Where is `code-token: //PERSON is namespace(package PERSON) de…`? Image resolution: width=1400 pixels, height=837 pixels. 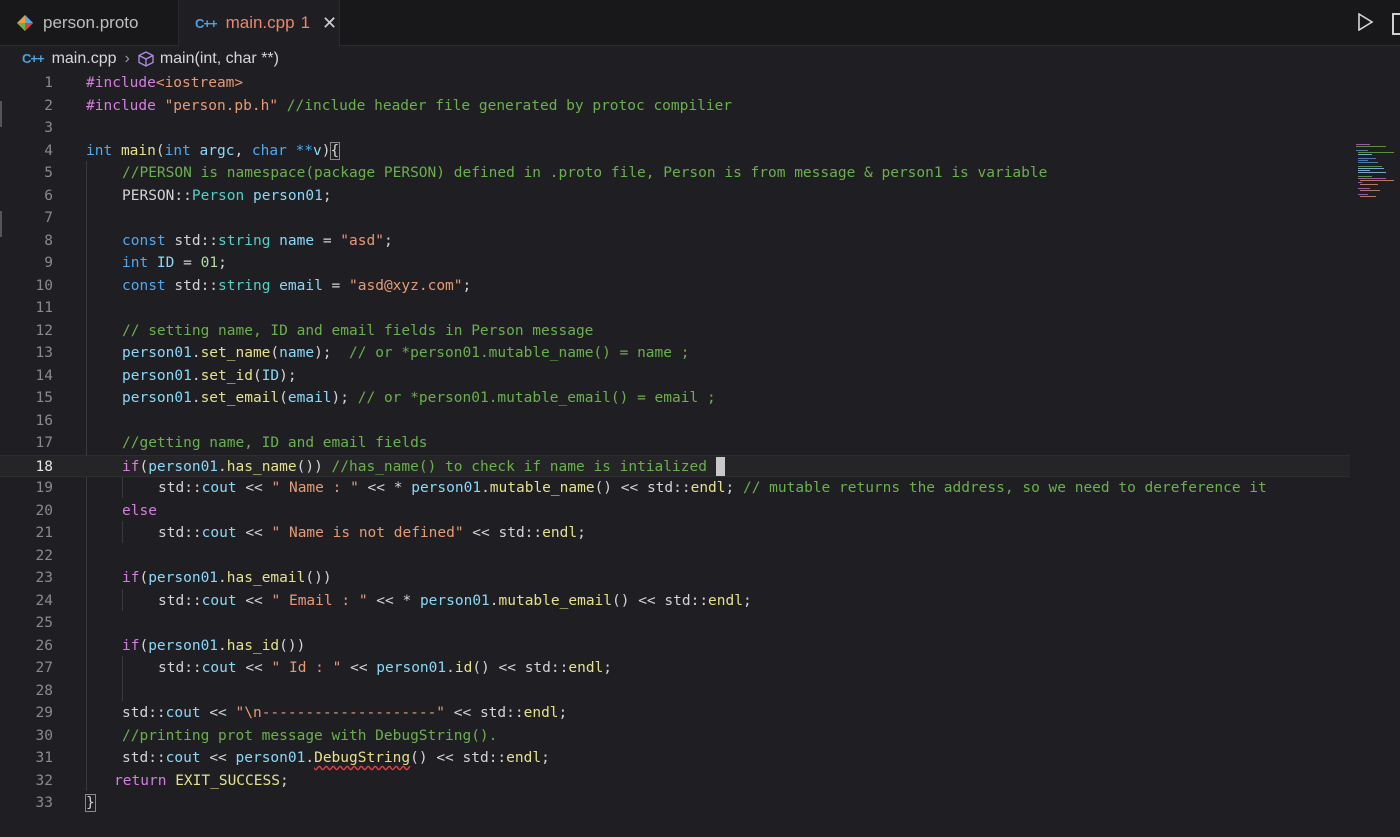
code-token: //PERSON is namespace(package PERSON) de… is located at coordinates (585, 173).